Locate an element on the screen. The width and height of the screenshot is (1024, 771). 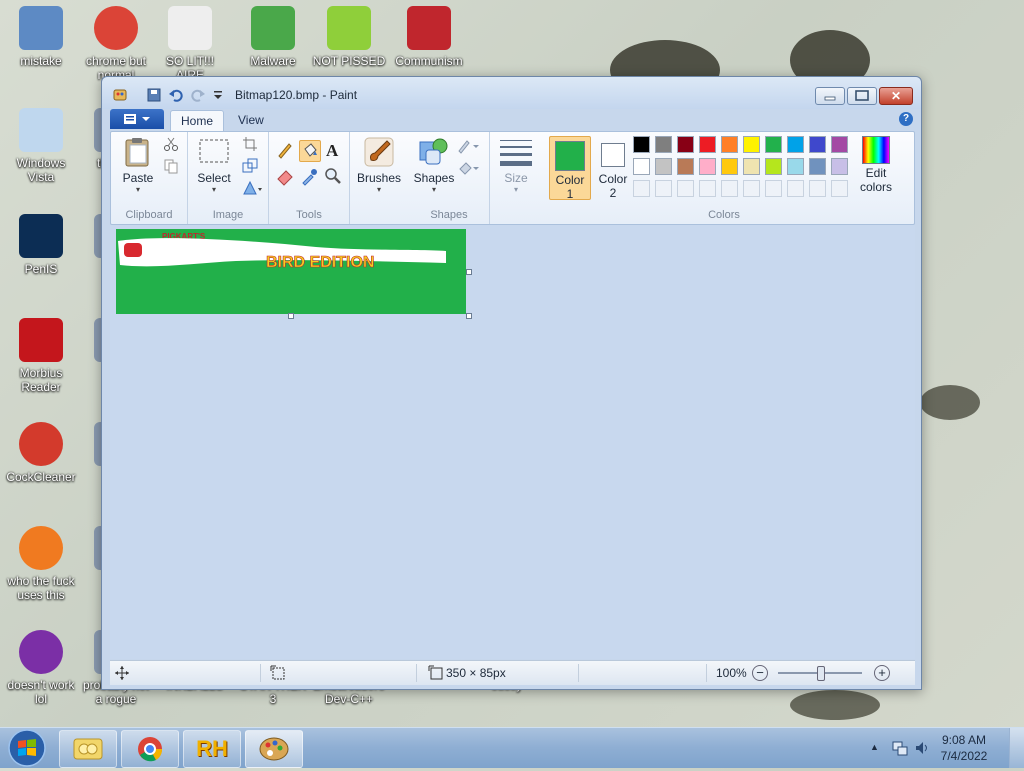
desktop-icon: mistake is located at coordinates (41, 37).